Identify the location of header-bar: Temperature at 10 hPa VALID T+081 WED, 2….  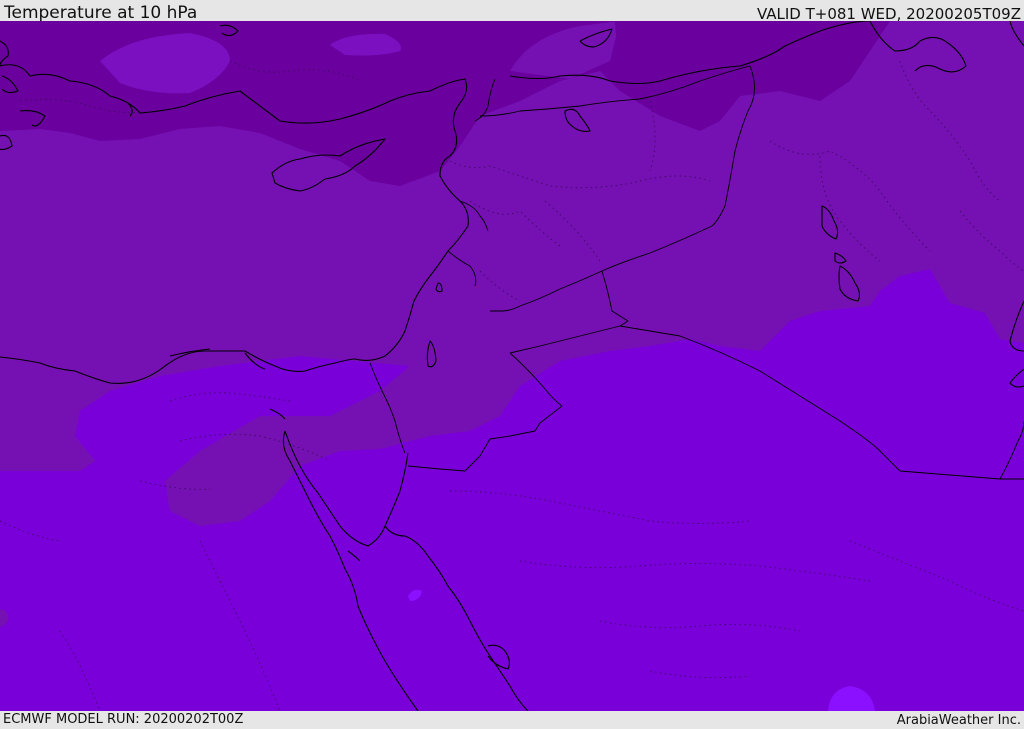
(512, 11).